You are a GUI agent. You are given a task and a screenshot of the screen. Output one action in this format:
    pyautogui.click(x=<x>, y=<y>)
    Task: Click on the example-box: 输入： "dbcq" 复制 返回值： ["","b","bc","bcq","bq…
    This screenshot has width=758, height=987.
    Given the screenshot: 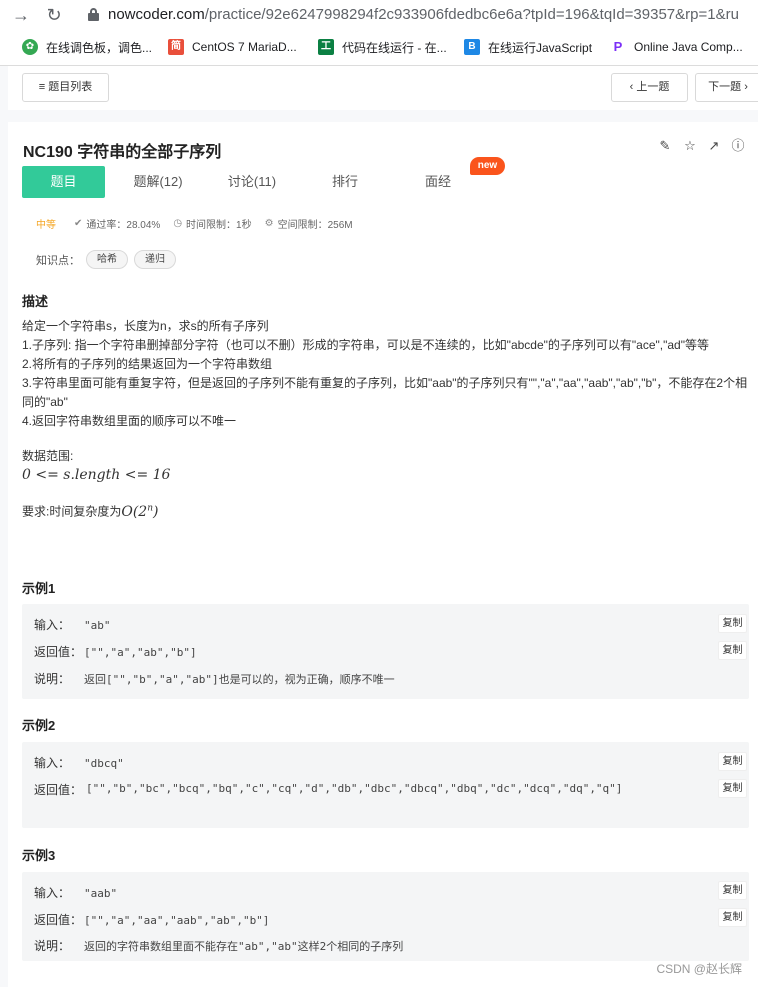 What is the action you would take?
    pyautogui.click(x=385, y=785)
    